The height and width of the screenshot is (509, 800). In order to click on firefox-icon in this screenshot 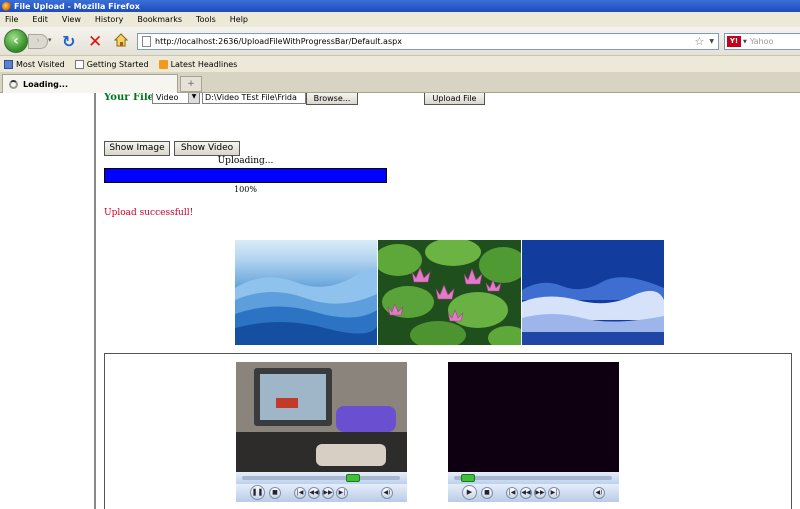, I will do `click(6, 6)`.